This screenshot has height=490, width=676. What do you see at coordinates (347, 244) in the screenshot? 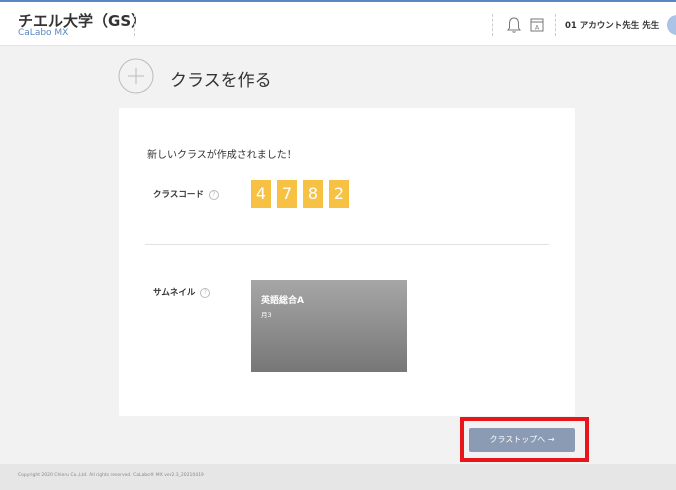
I see `section-divider` at bounding box center [347, 244].